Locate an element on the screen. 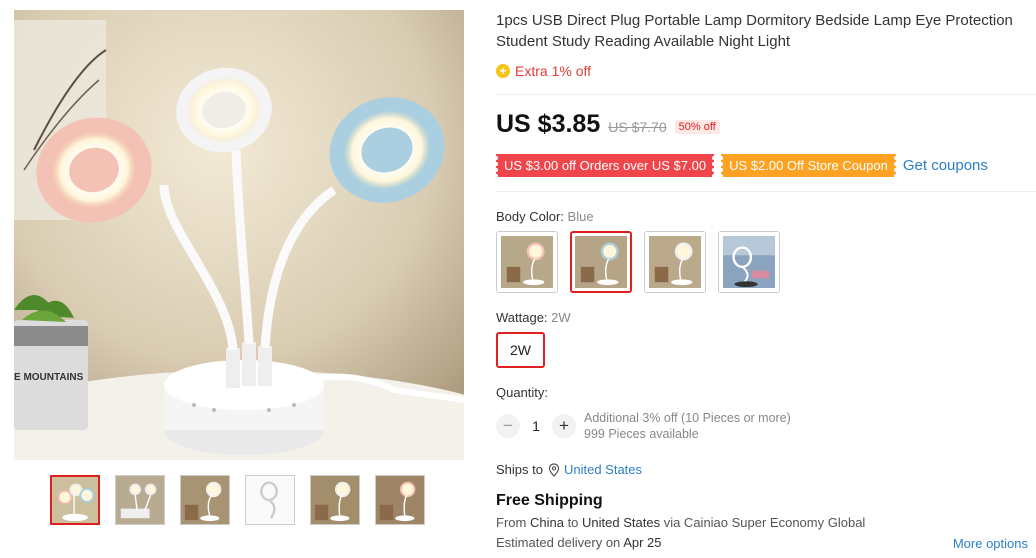  color-swatch-blue is located at coordinates (601, 262).